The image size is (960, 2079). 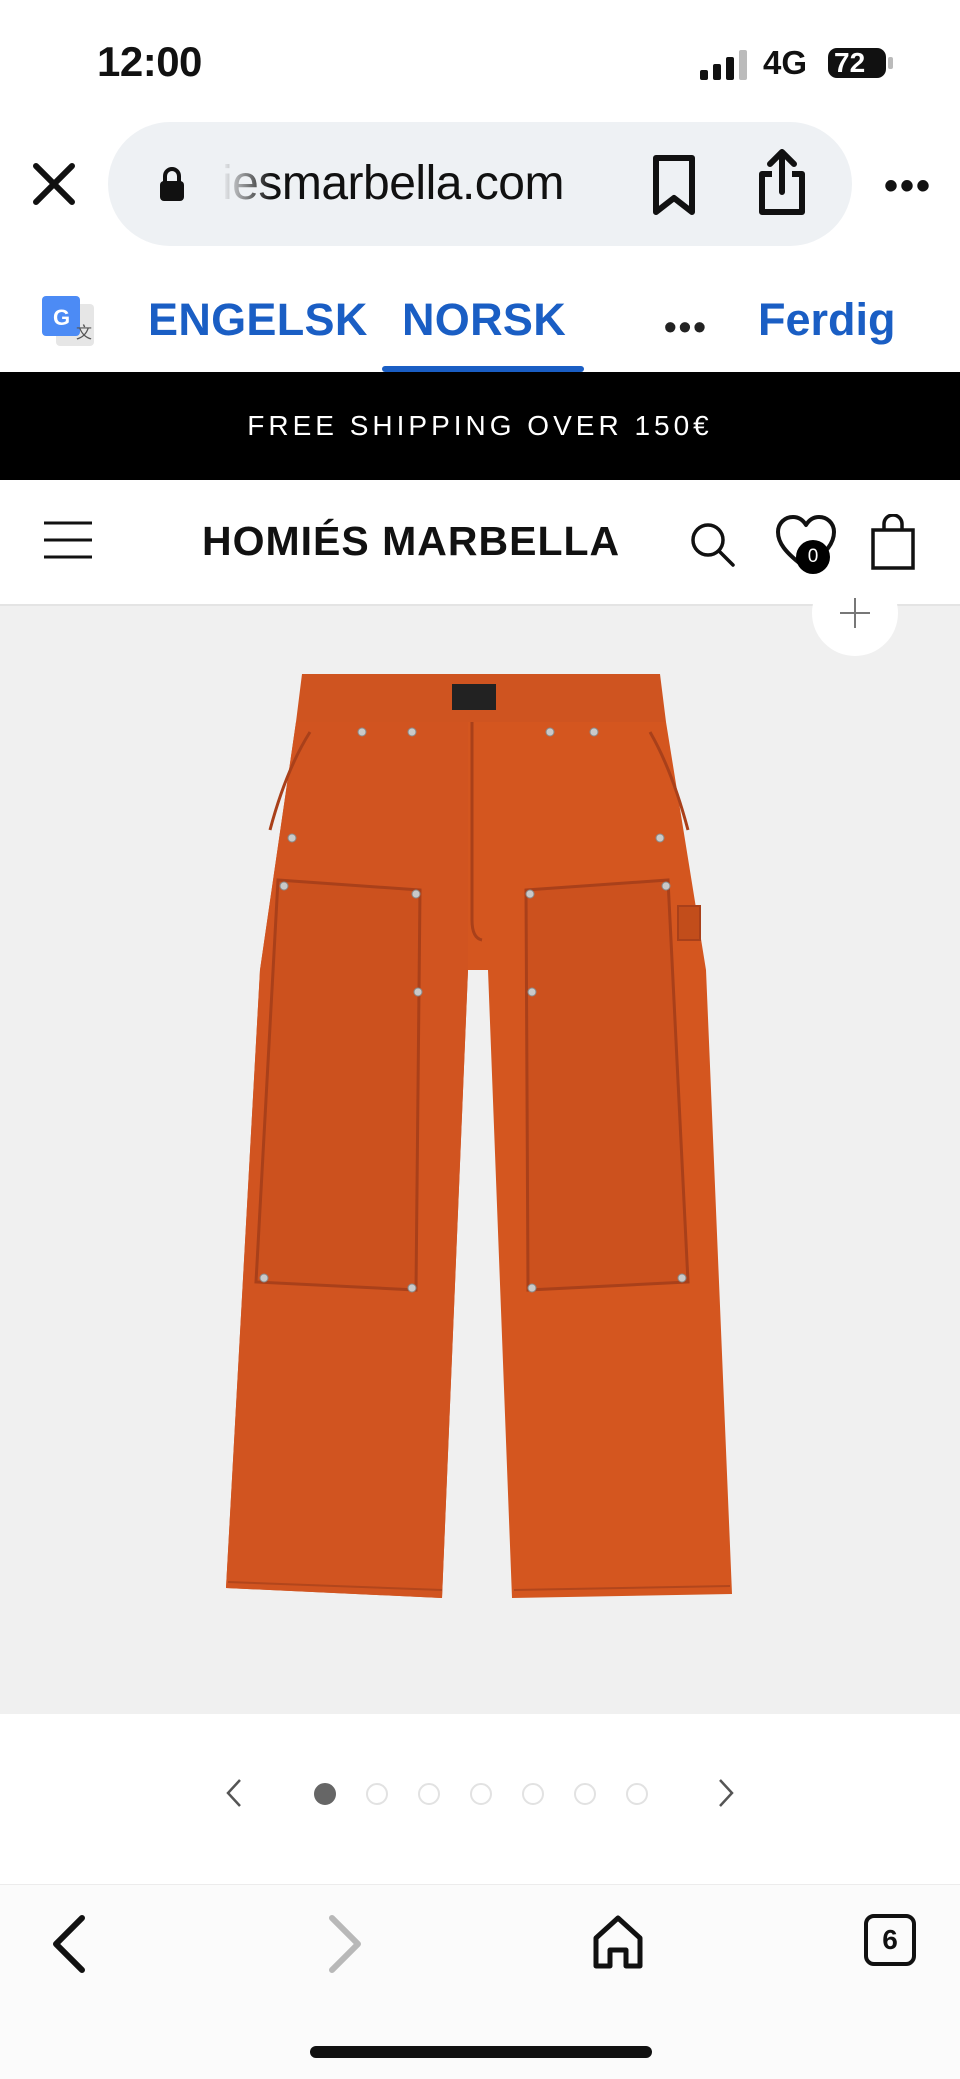 I want to click on url-text: iesmarbella.com, so click(x=393, y=183).